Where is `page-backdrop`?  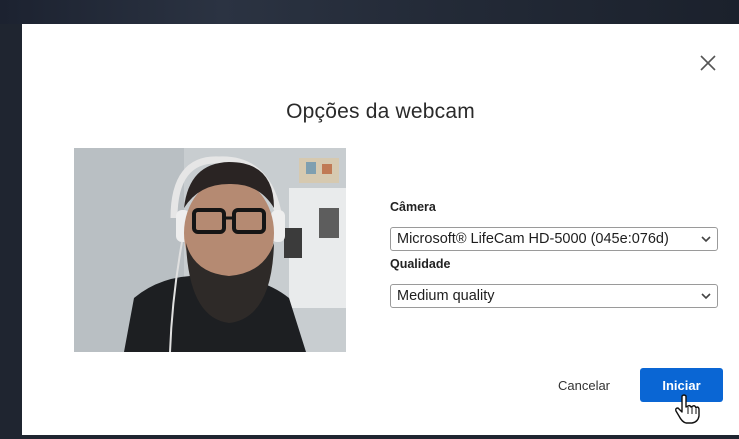 page-backdrop is located at coordinates (369, 12).